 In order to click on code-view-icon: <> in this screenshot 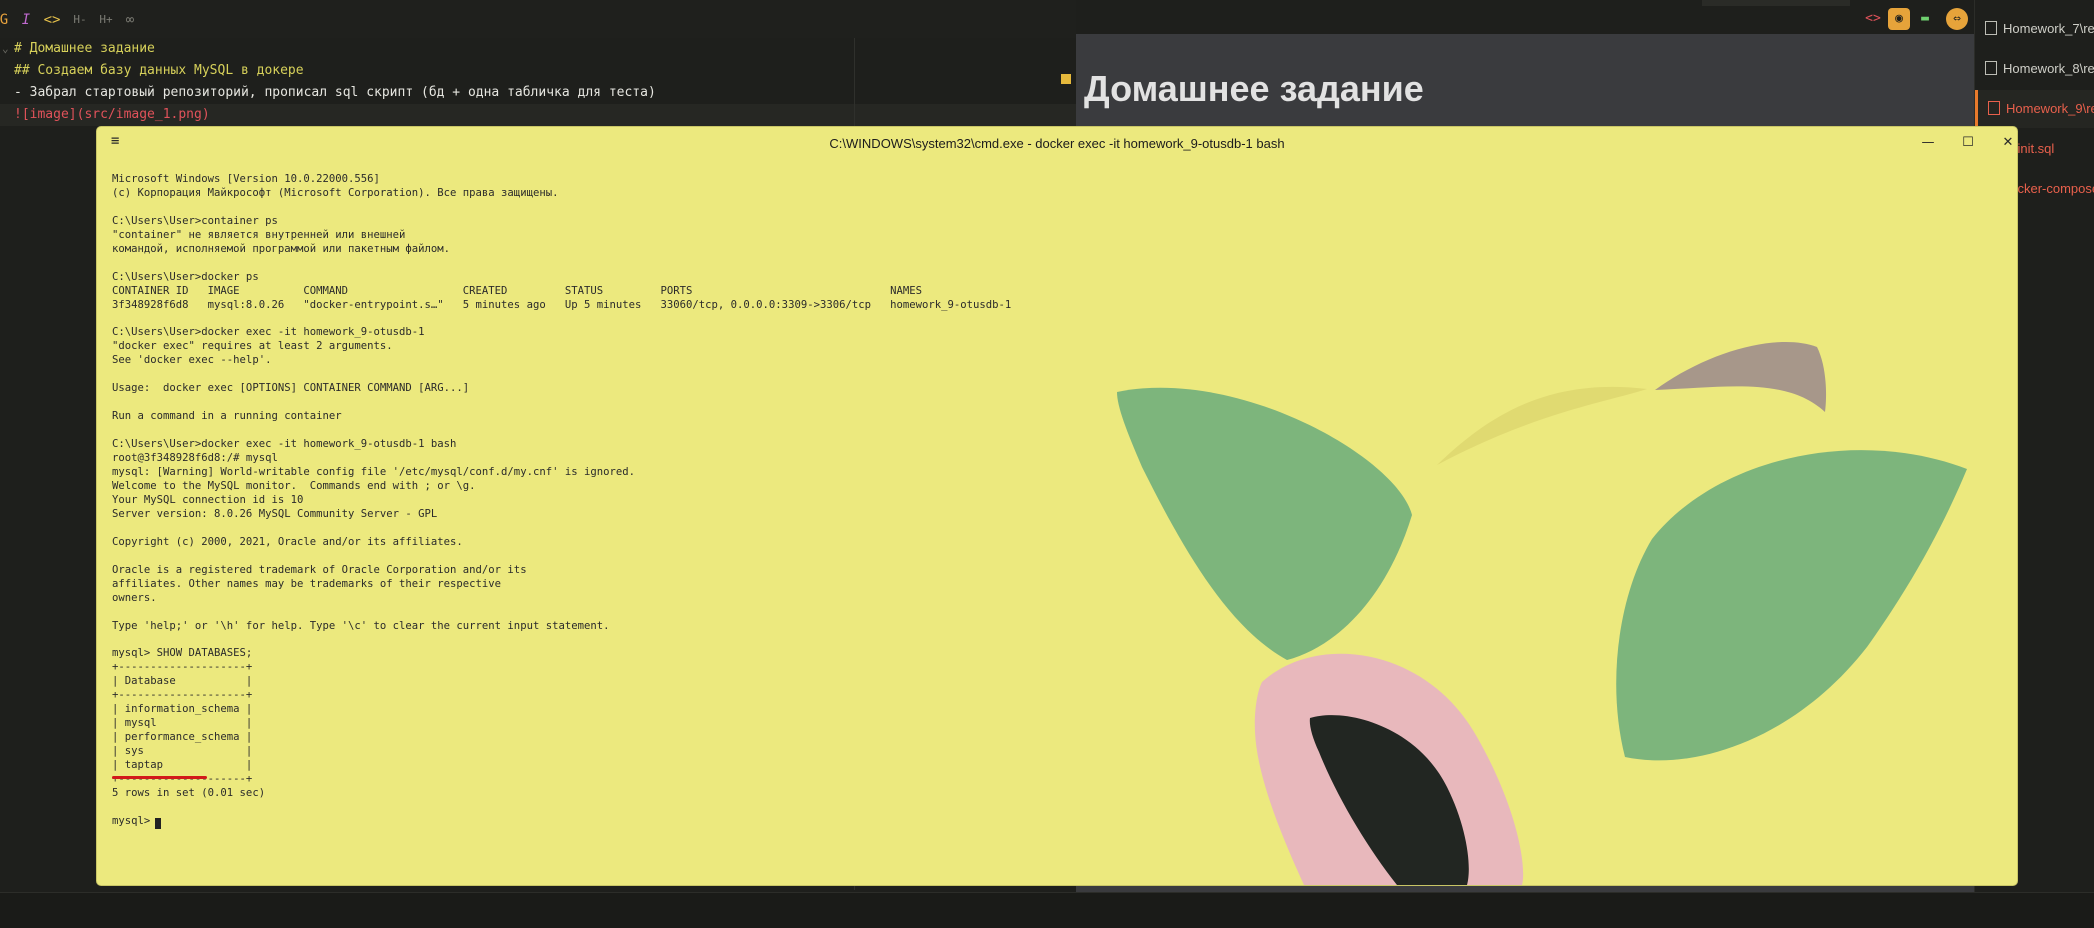, I will do `click(1873, 19)`.